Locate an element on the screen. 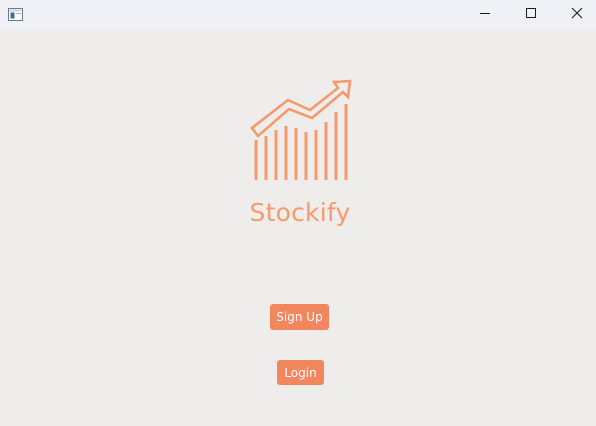 The width and height of the screenshot is (596, 426). close-button is located at coordinates (575, 15).